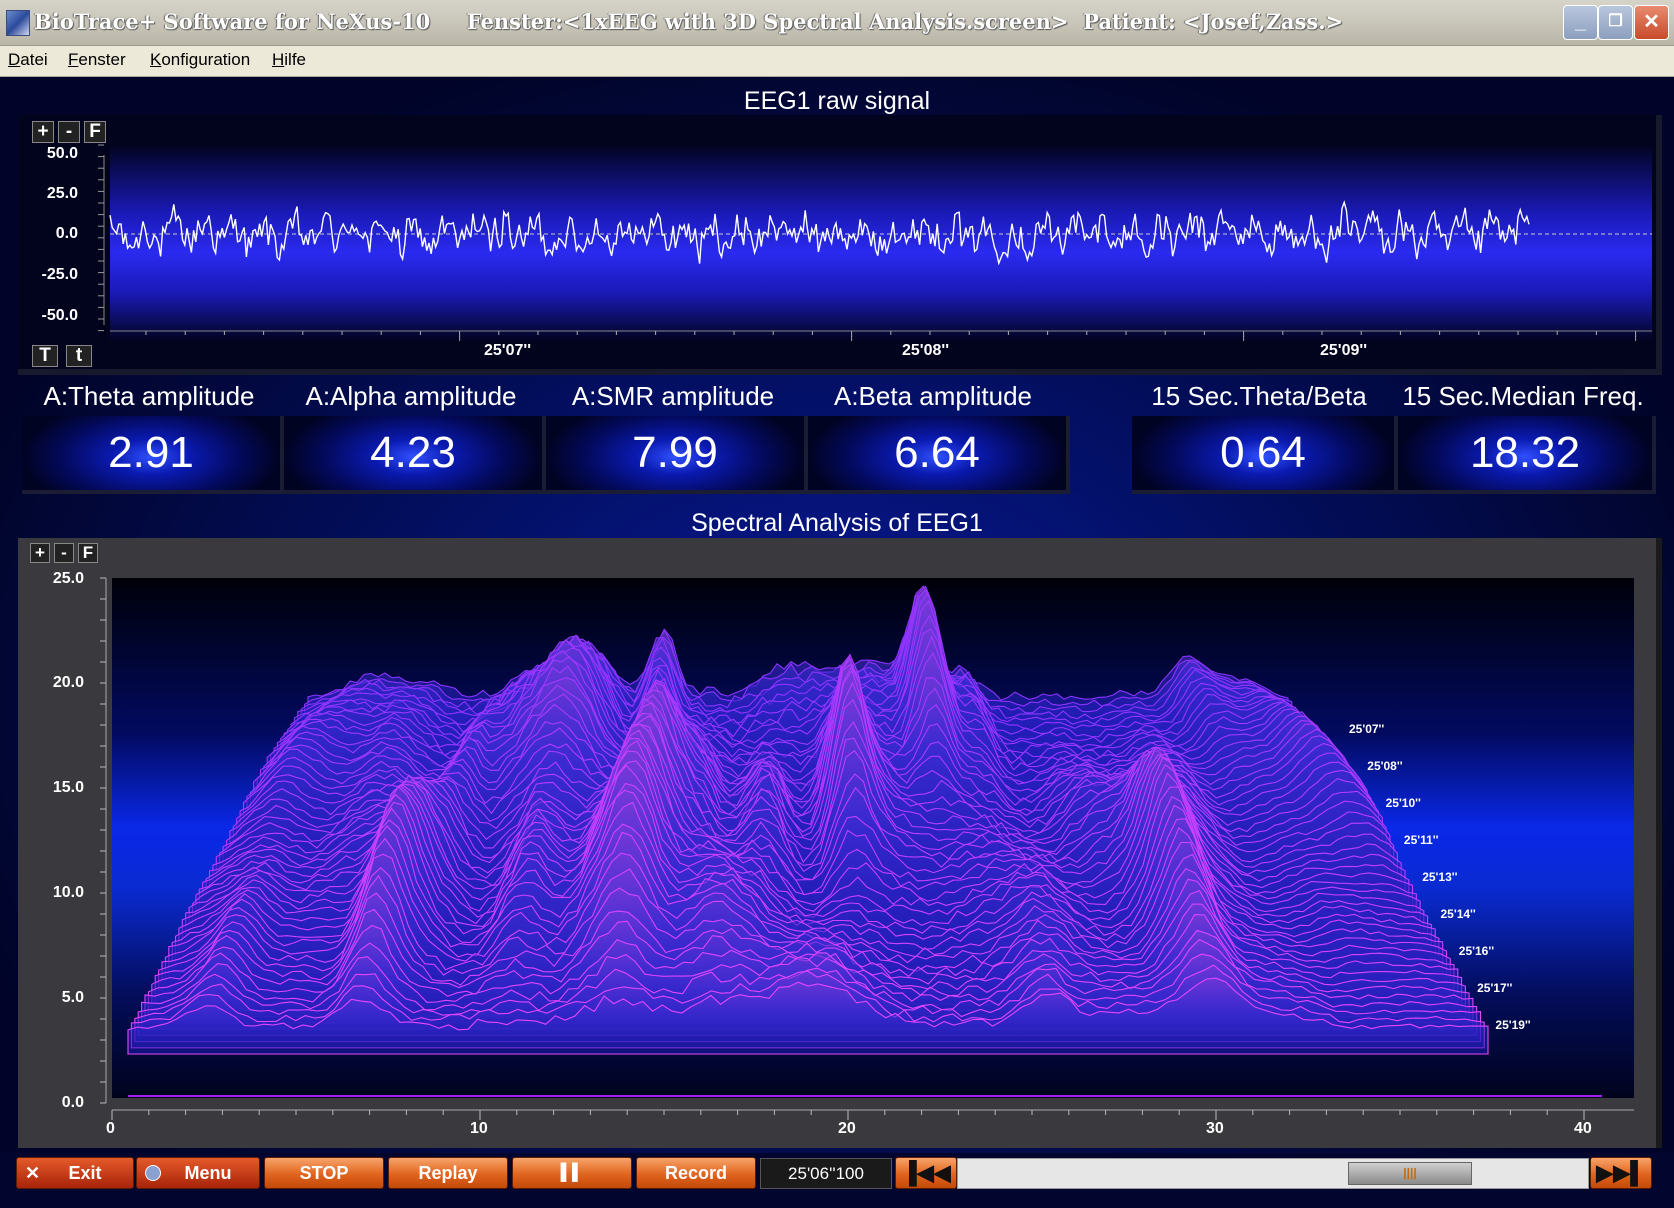  I want to click on spectral-ytick: 10.0, so click(68, 892).